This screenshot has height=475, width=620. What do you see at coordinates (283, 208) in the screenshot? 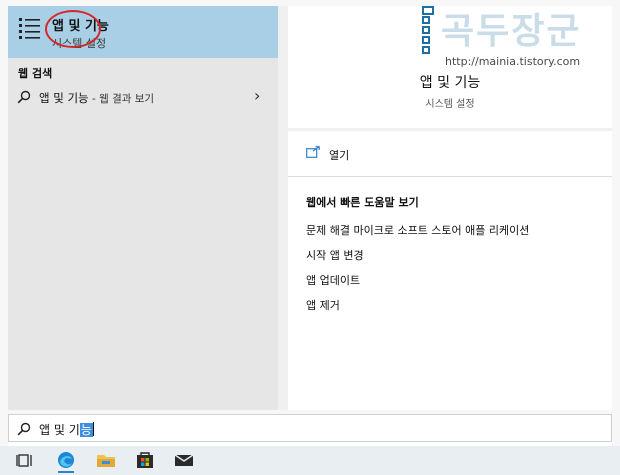
I see `panel-gap` at bounding box center [283, 208].